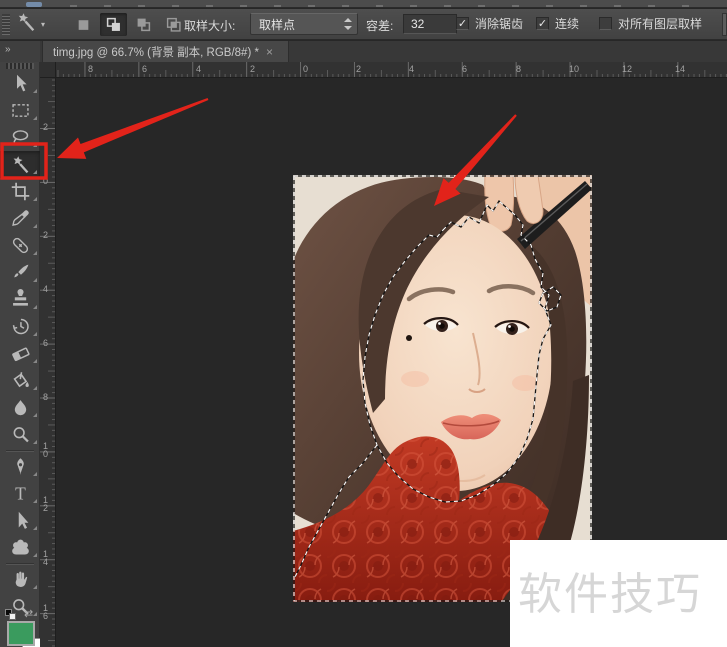  I want to click on lasso-tool, so click(20, 137).